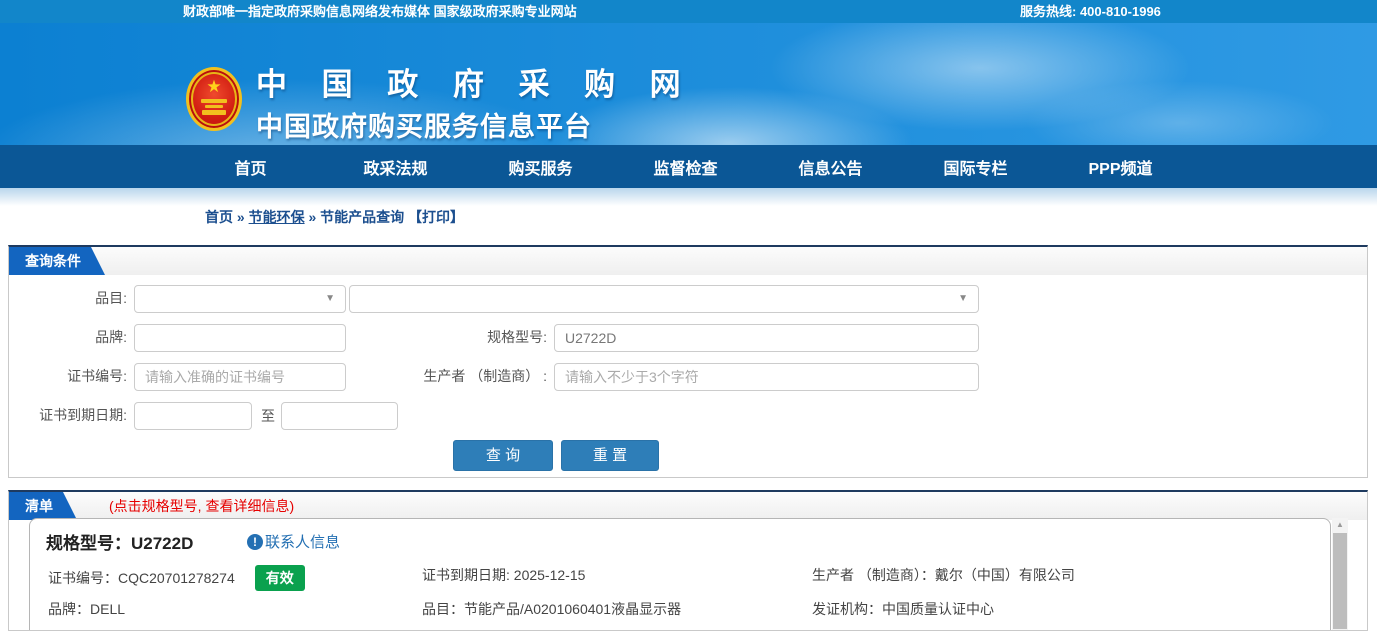  What do you see at coordinates (362, 217) in the screenshot?
I see `breadcrumb-current-page: 节能产品查询` at bounding box center [362, 217].